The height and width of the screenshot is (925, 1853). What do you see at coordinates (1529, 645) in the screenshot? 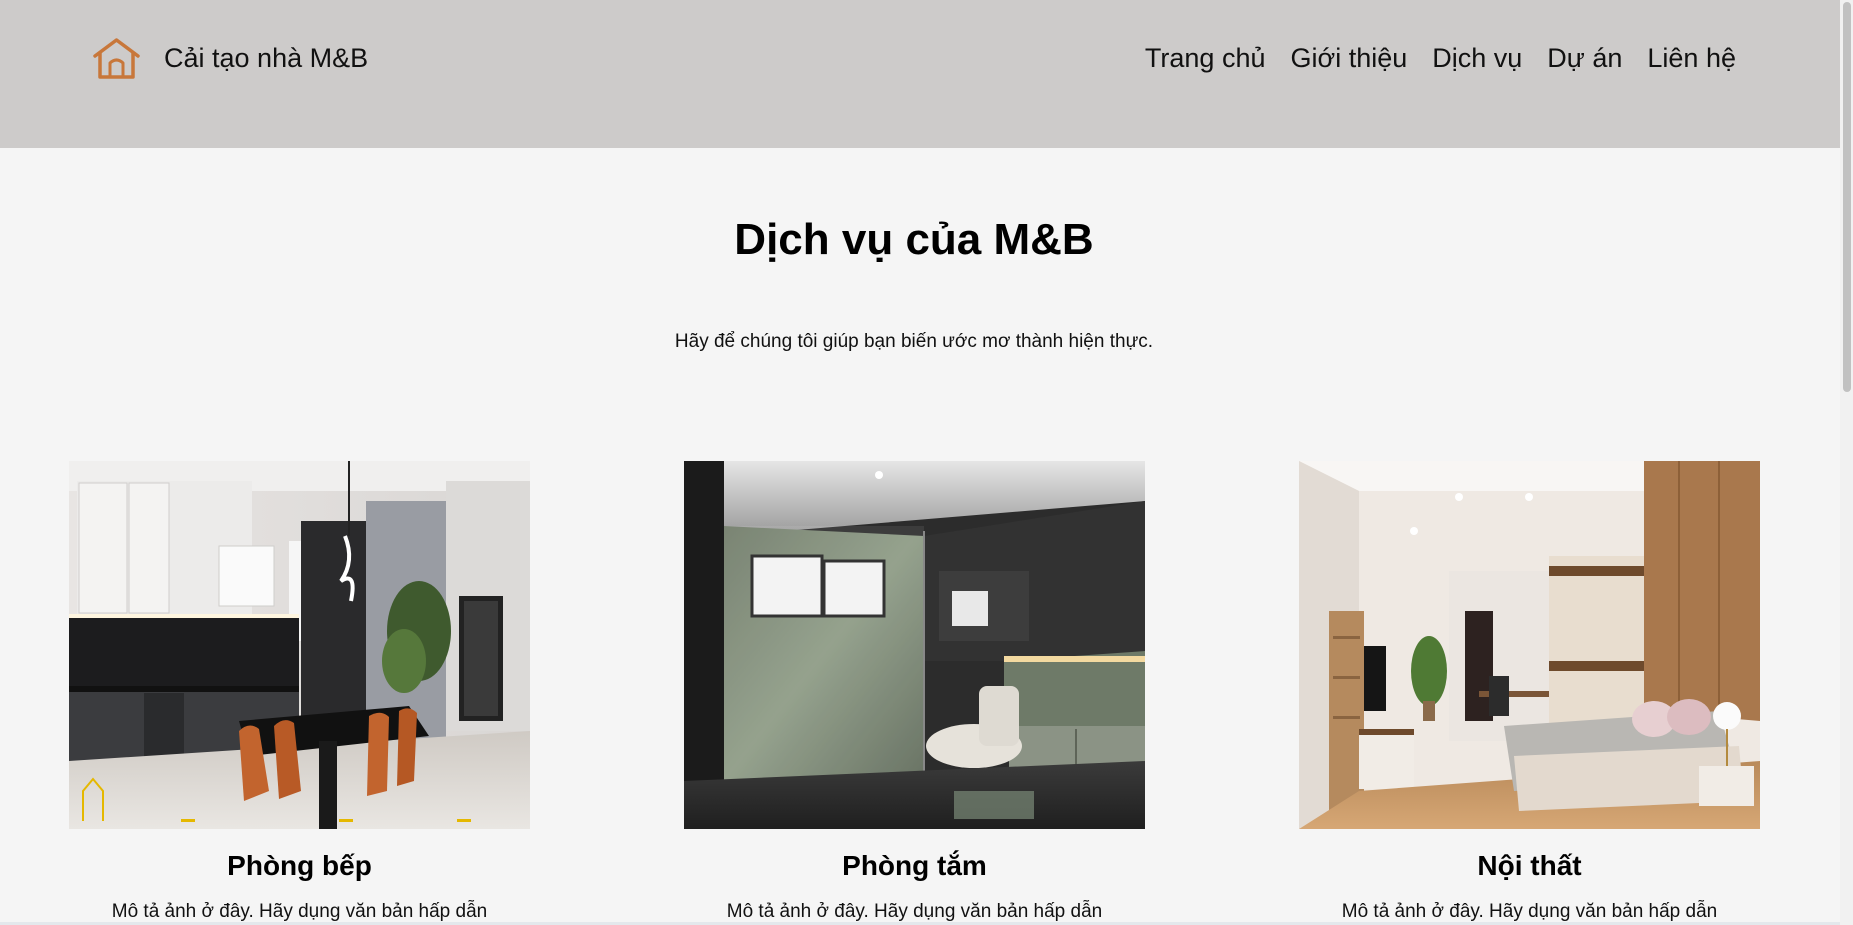
I see `interior-photo` at bounding box center [1529, 645].